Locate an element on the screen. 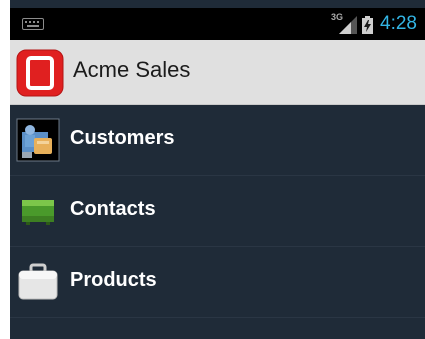 The image size is (425, 339). customers-icon is located at coordinates (38, 140).